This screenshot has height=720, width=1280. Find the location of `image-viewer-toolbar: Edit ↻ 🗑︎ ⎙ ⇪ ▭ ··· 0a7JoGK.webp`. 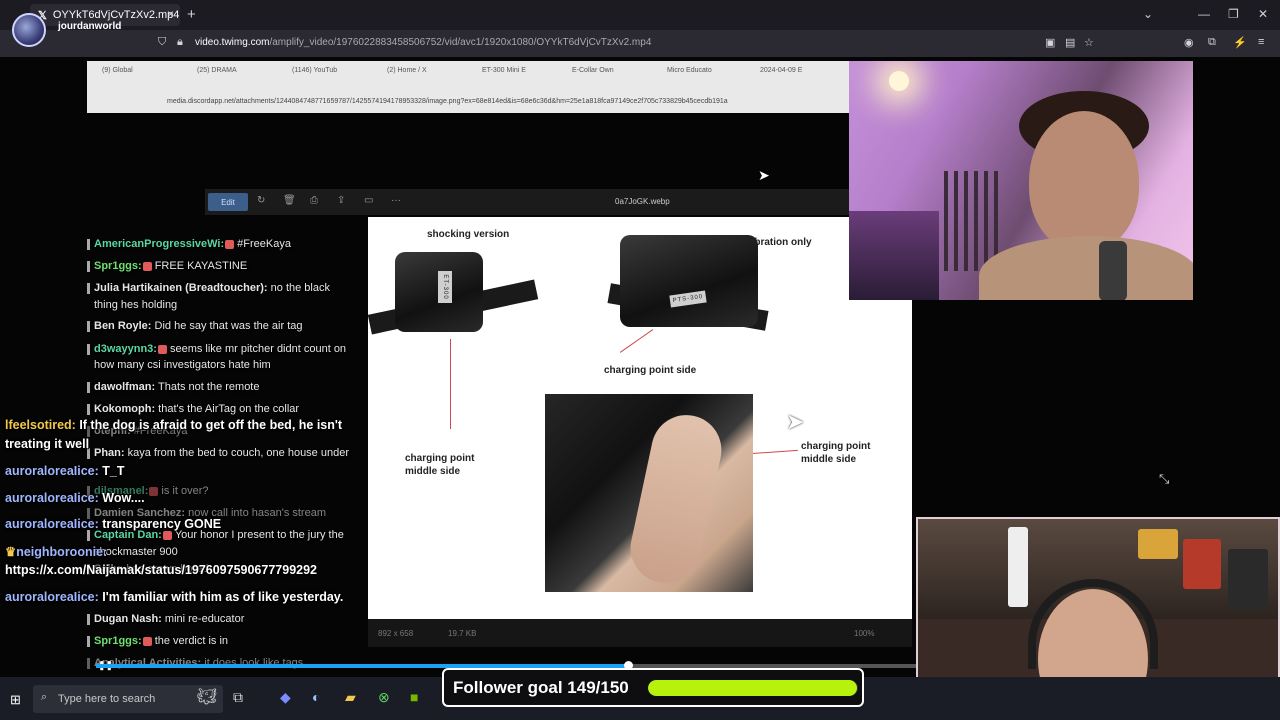

image-viewer-toolbar: Edit ↻ 🗑︎ ⎙ ⇪ ▭ ··· 0a7JoGK.webp is located at coordinates (527, 202).